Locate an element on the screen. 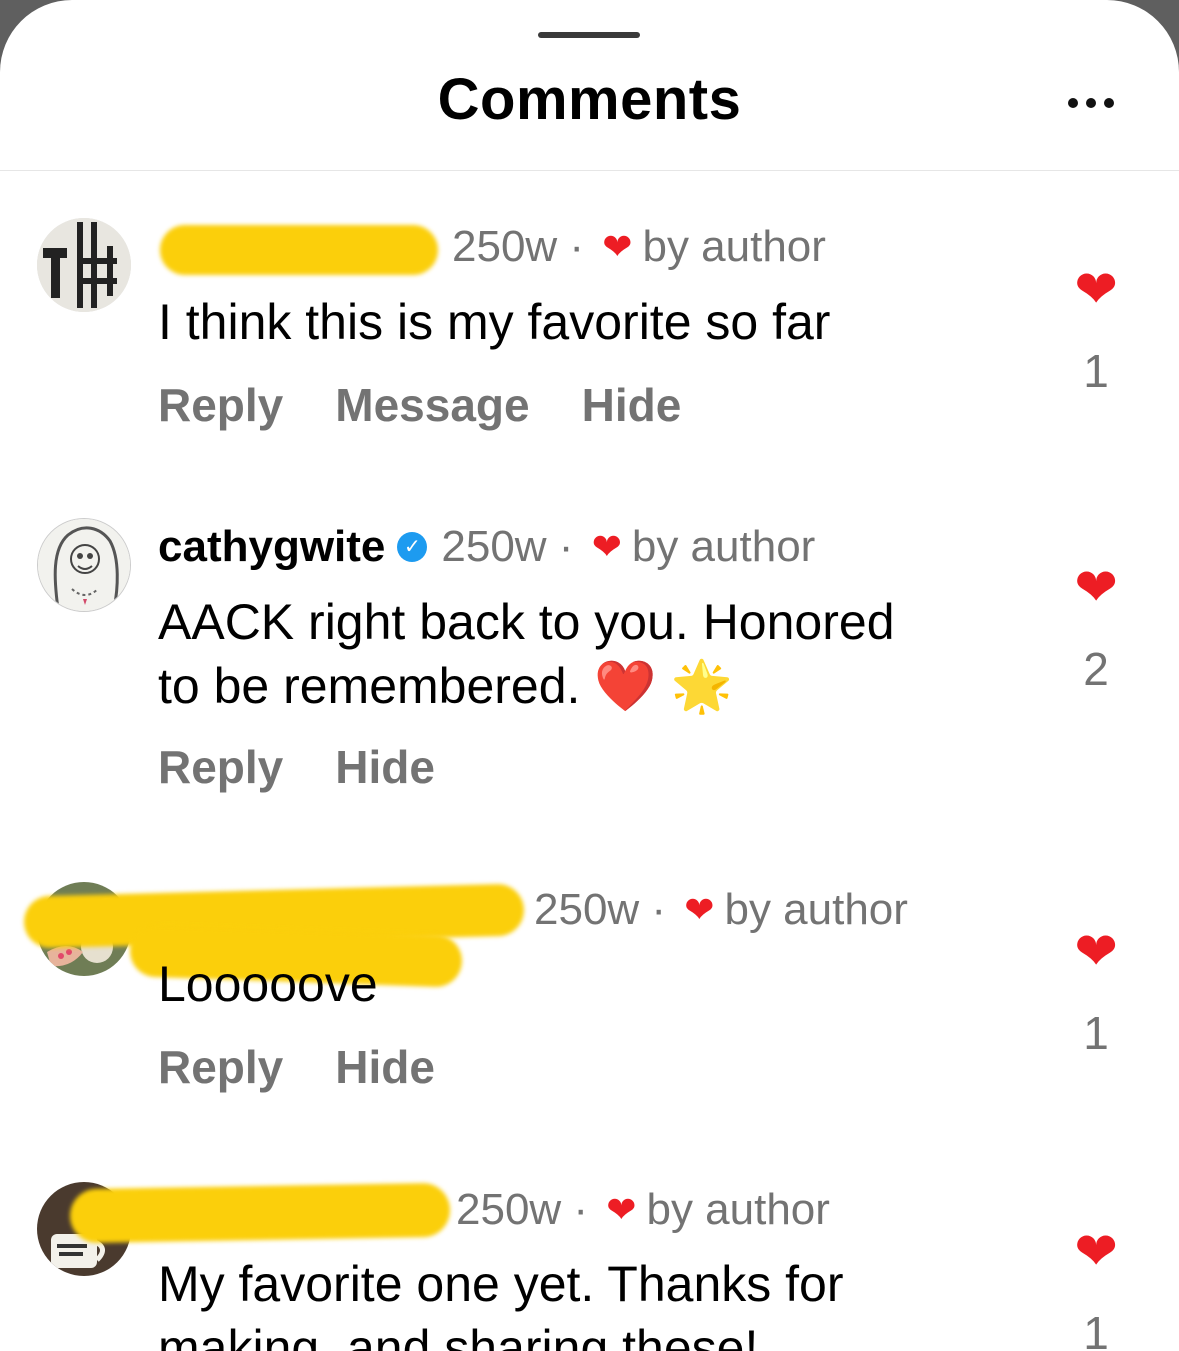  comment-actions: Reply Message Hide is located at coordinates (419, 405).